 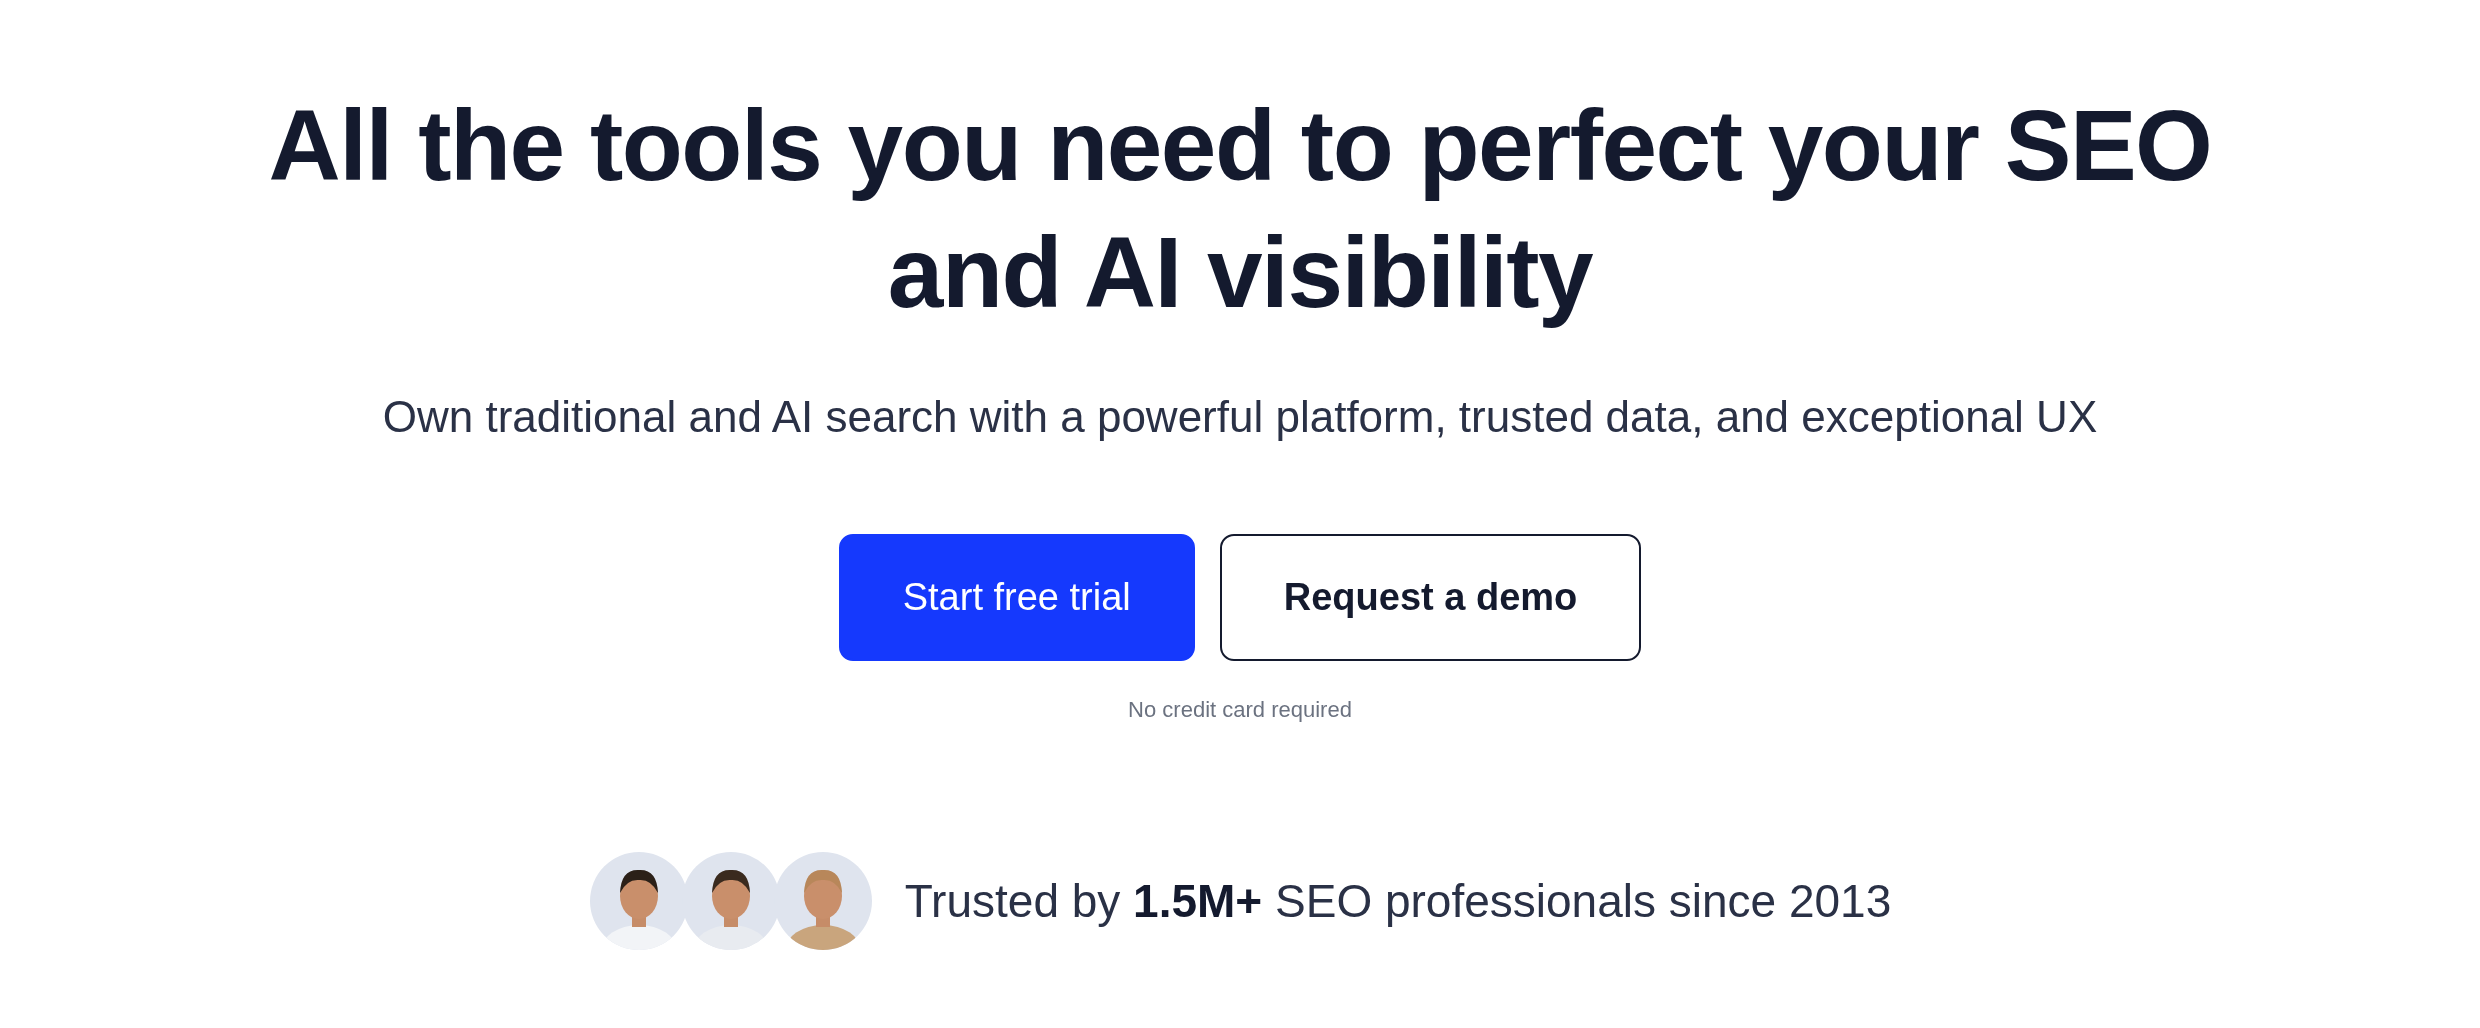 I want to click on subtitle: Own traditional and AI search with a powerful platform, trusted data, and exceptional UX, so click(x=1240, y=417).